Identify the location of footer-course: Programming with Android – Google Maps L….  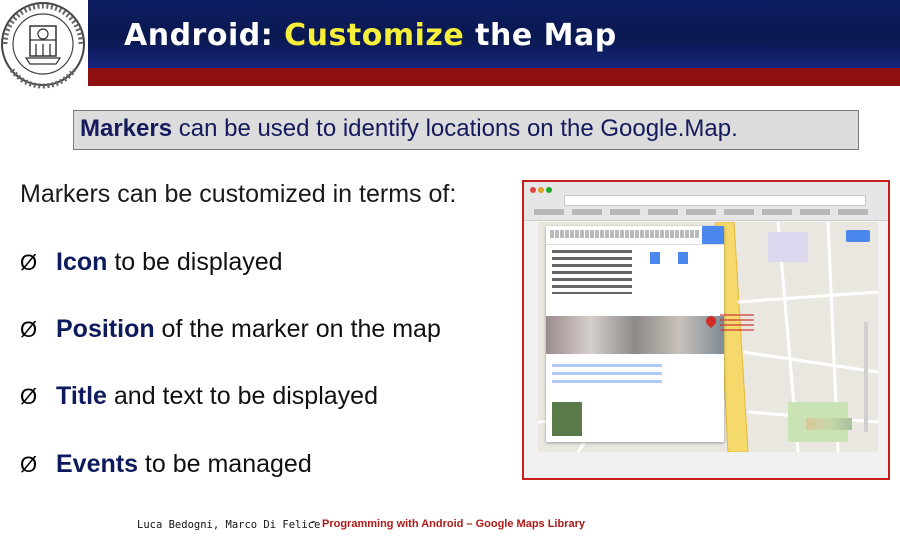
(454, 524).